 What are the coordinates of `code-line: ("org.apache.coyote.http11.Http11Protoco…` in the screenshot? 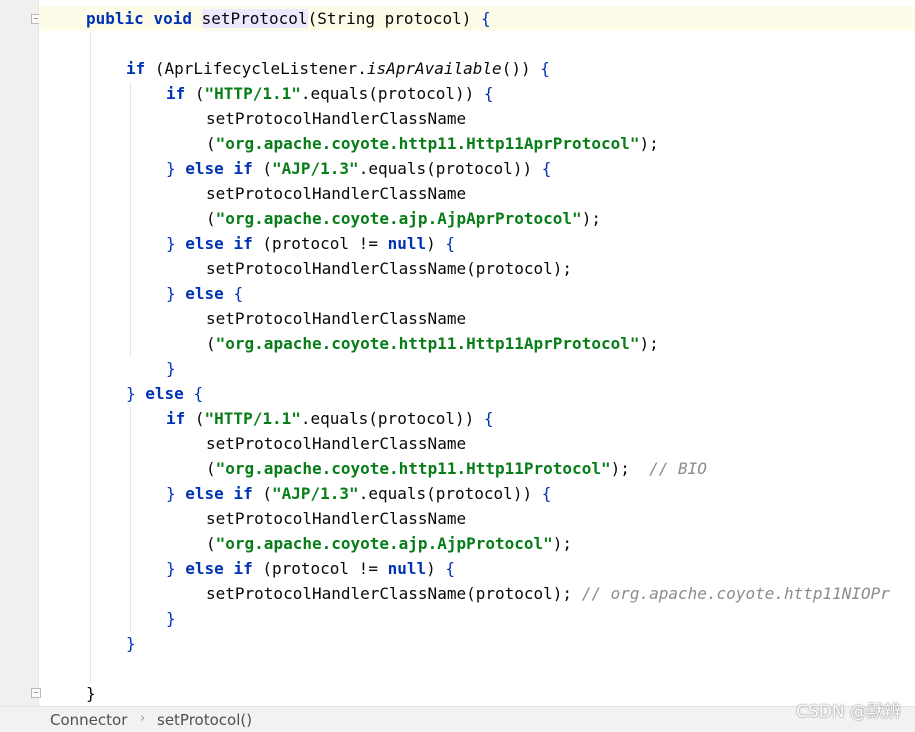 It's located at (456, 468).